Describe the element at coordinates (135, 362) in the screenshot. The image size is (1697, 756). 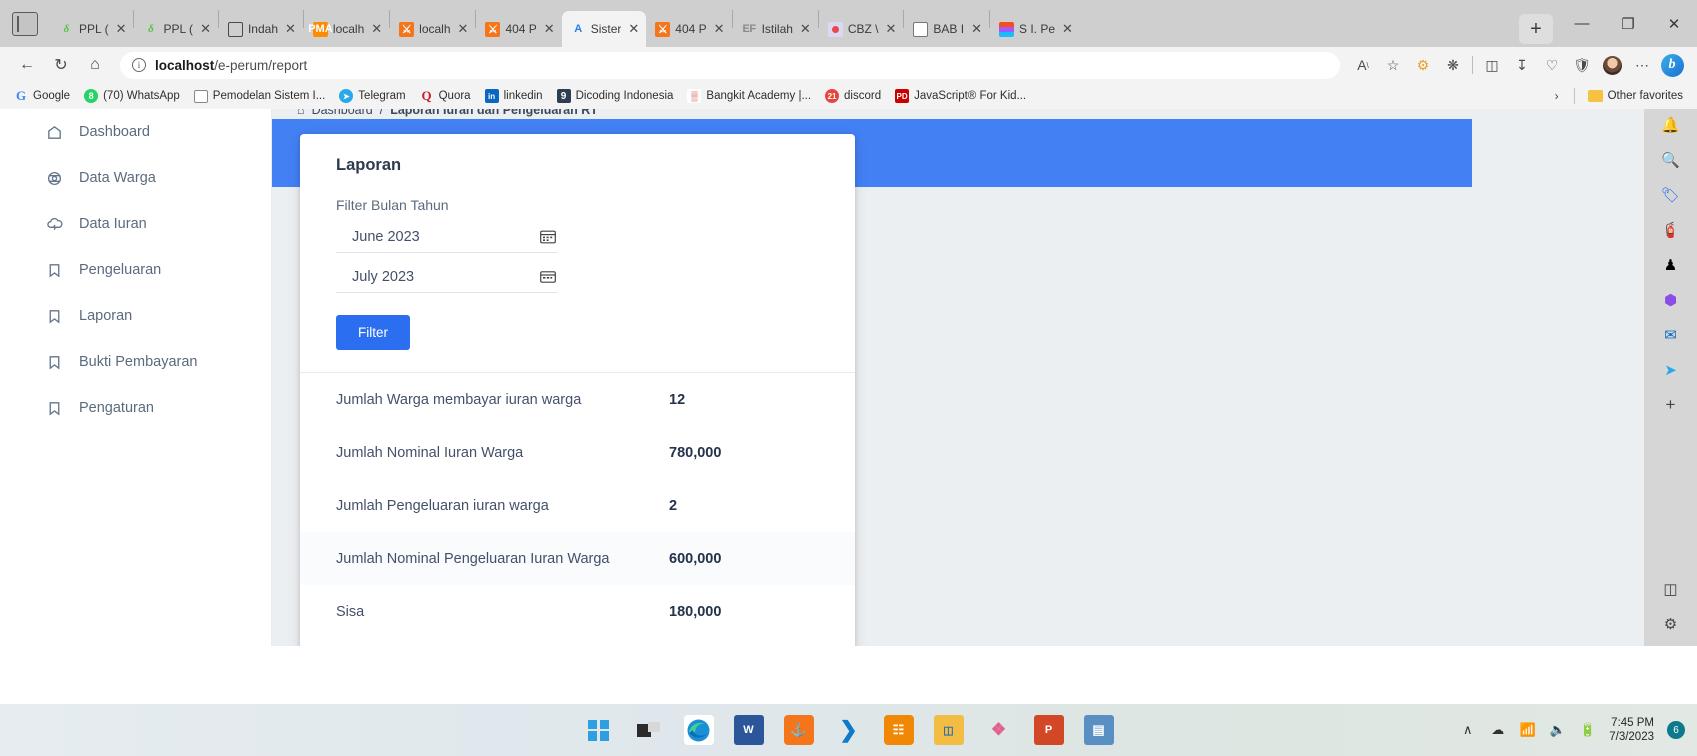
I see `sidebar-item-bukti-pembayaran: Bukti Pembayaran` at that location.